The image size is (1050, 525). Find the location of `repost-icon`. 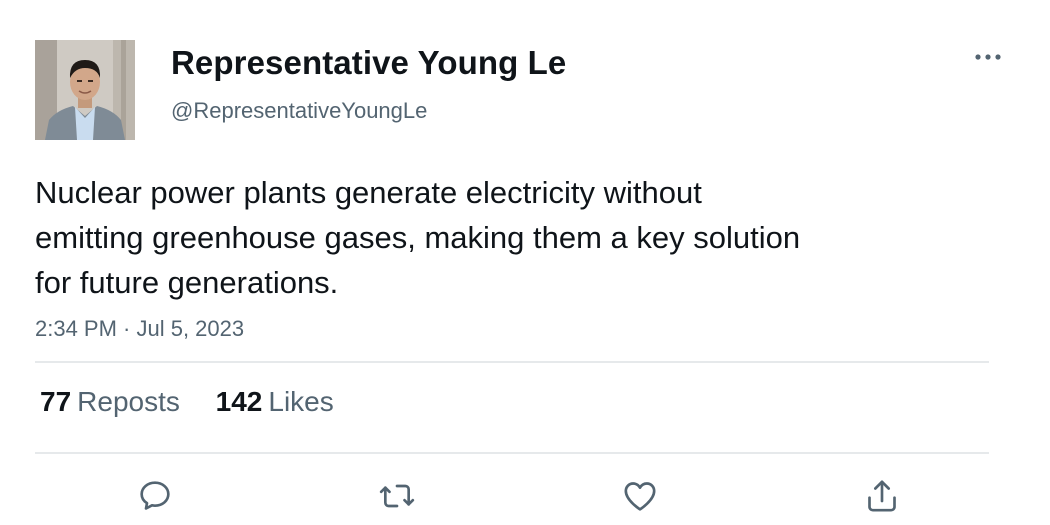

repost-icon is located at coordinates (397, 496).